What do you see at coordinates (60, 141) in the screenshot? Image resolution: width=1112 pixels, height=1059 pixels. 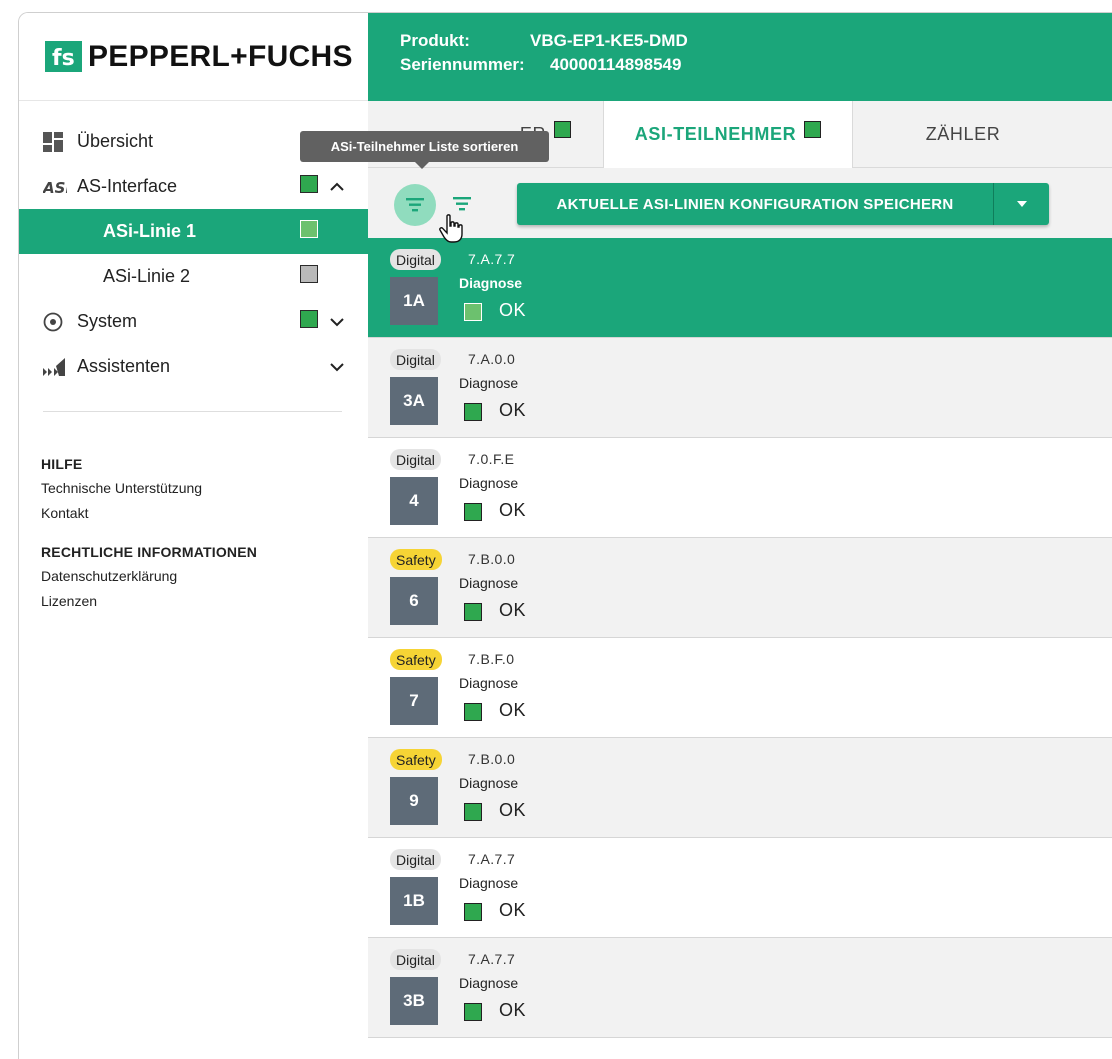 I see `overview-grid-icon` at bounding box center [60, 141].